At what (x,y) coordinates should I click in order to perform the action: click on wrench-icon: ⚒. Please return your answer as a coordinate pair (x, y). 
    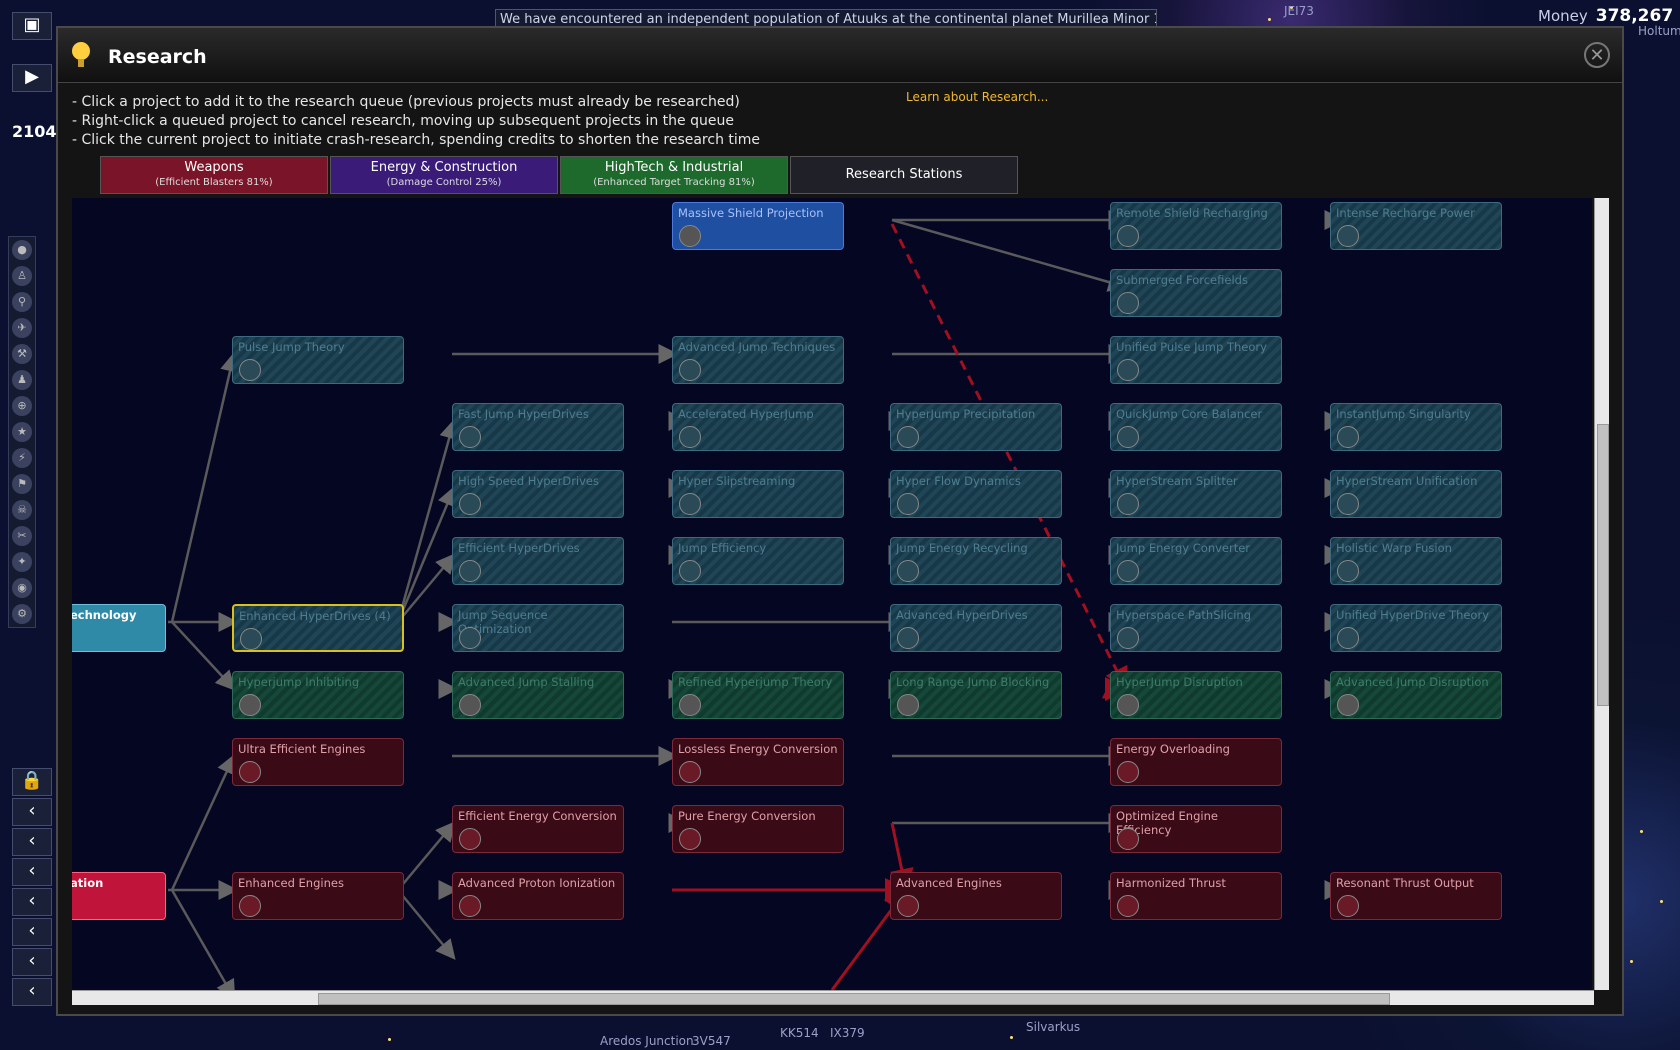
    Looking at the image, I should click on (22, 354).